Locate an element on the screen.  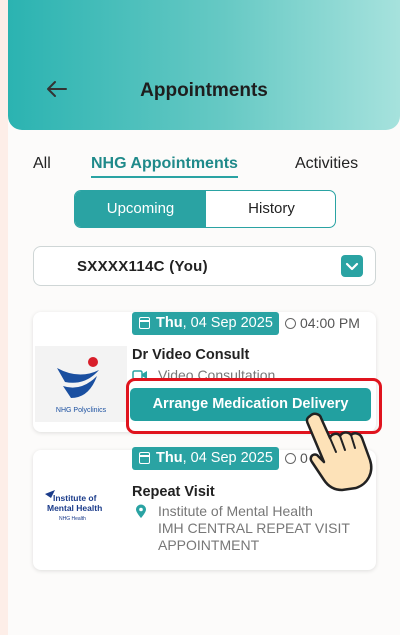
patient-select-value: SXXXX114C (You) is located at coordinates (142, 266).